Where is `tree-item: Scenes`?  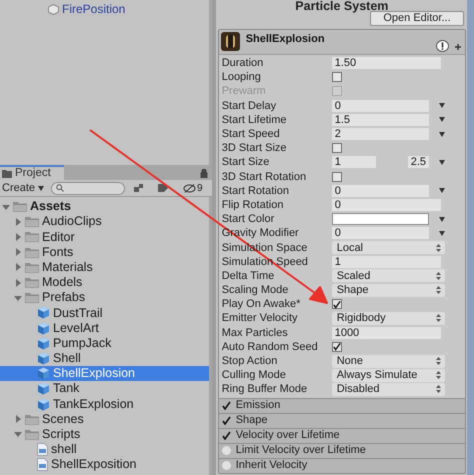
tree-item: Scenes is located at coordinates (104, 419).